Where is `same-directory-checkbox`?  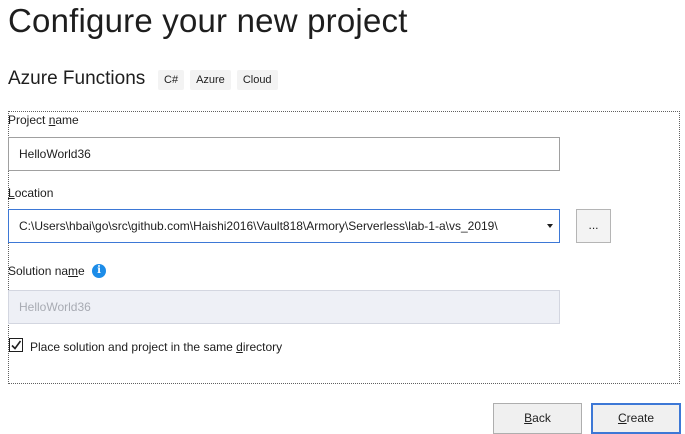
same-directory-checkbox is located at coordinates (16, 345).